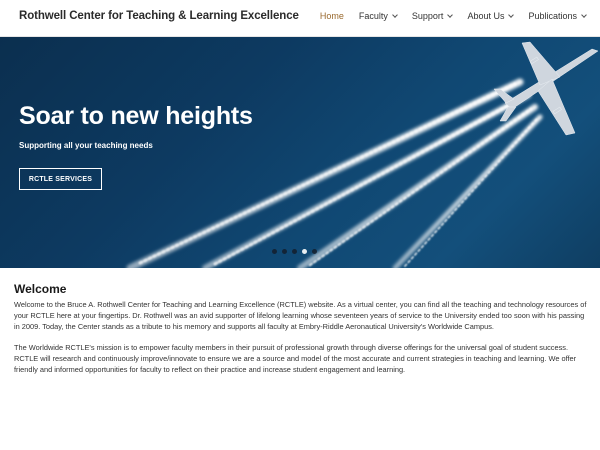 This screenshot has height=450, width=600. I want to click on slider-pagination, so click(294, 251).